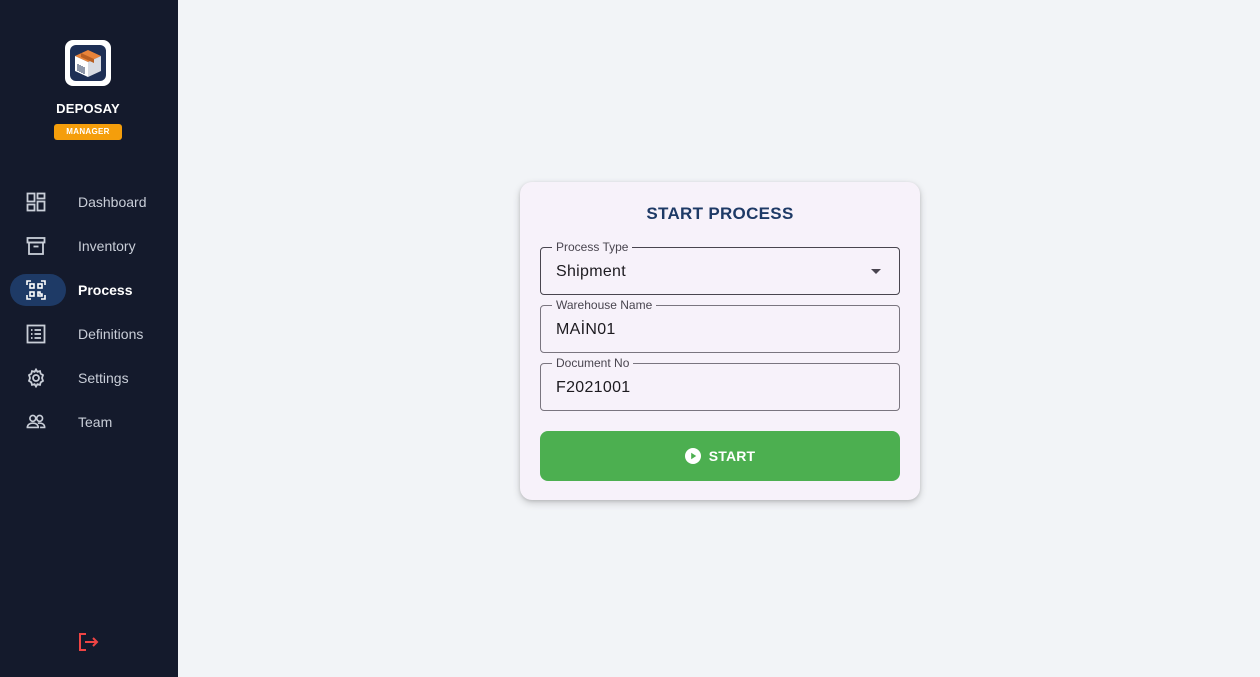 The width and height of the screenshot is (1260, 677). I want to click on dashboard-icon, so click(36, 202).